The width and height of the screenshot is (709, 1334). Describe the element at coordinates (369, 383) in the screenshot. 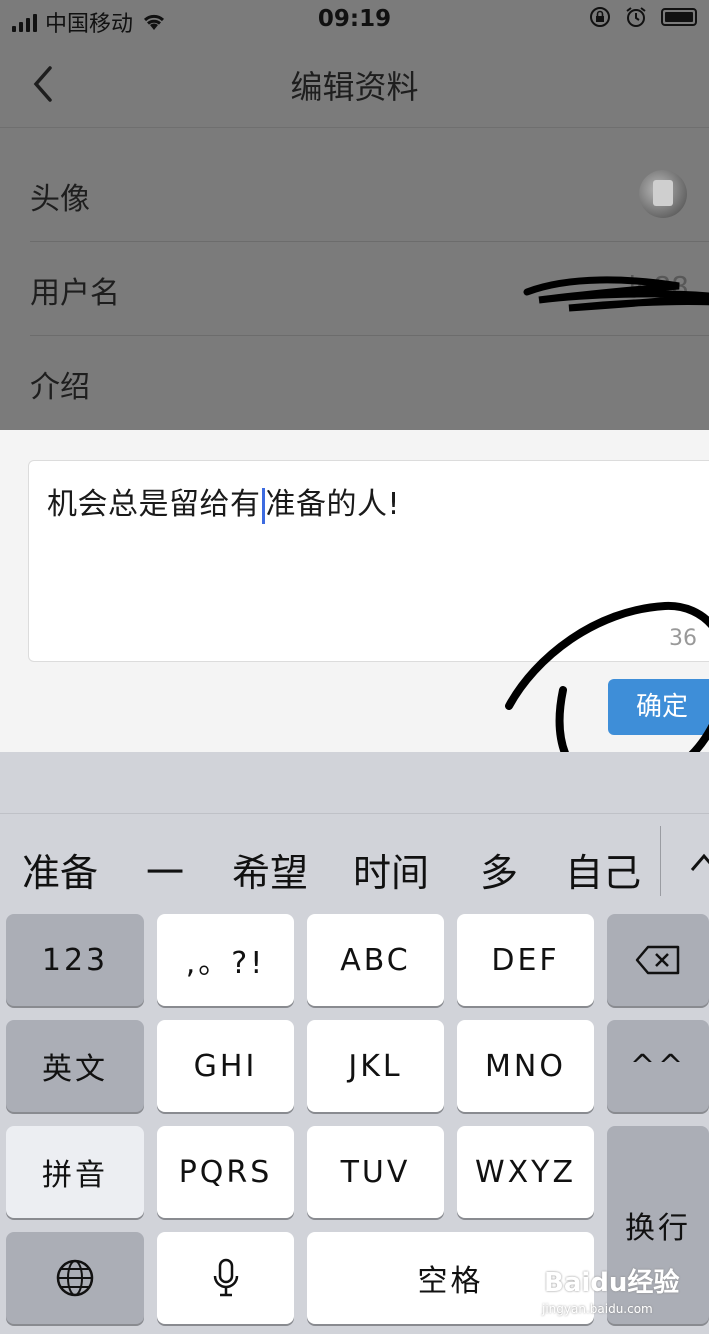

I see `intro-row: 介绍` at that location.